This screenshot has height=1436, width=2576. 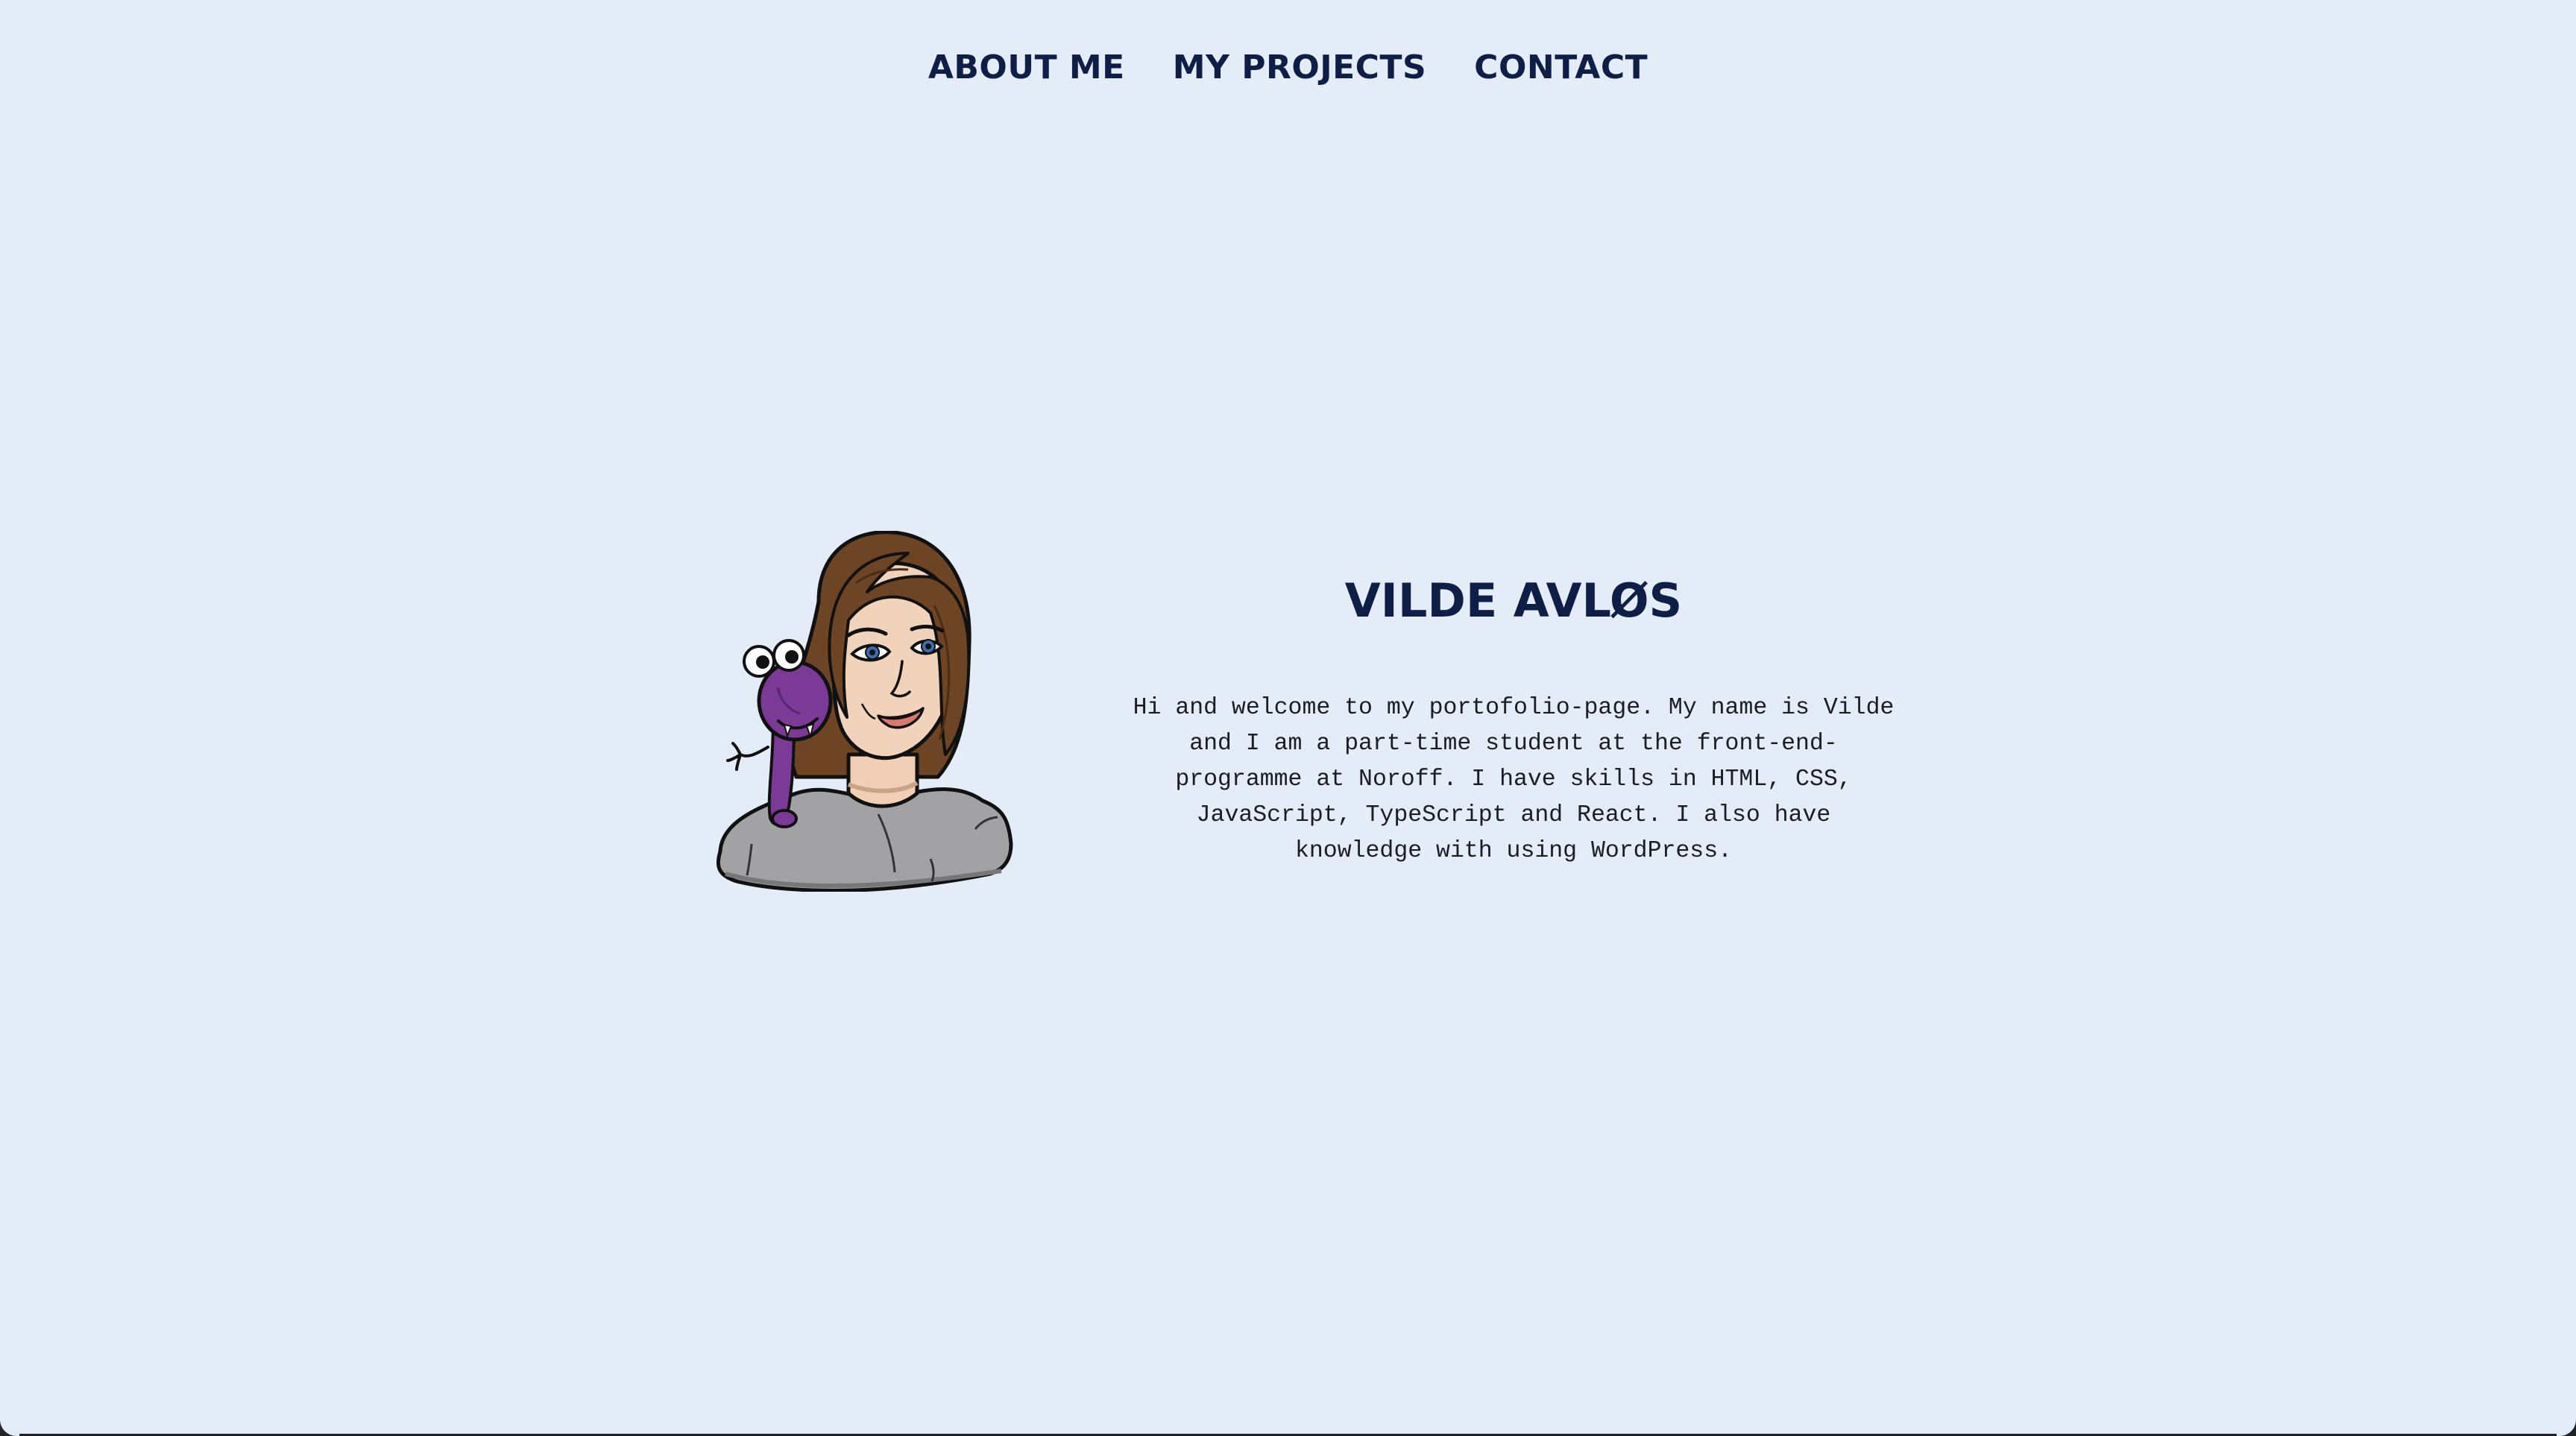 I want to click on nav-link-my-projects: MY PROJECTS, so click(x=1299, y=67).